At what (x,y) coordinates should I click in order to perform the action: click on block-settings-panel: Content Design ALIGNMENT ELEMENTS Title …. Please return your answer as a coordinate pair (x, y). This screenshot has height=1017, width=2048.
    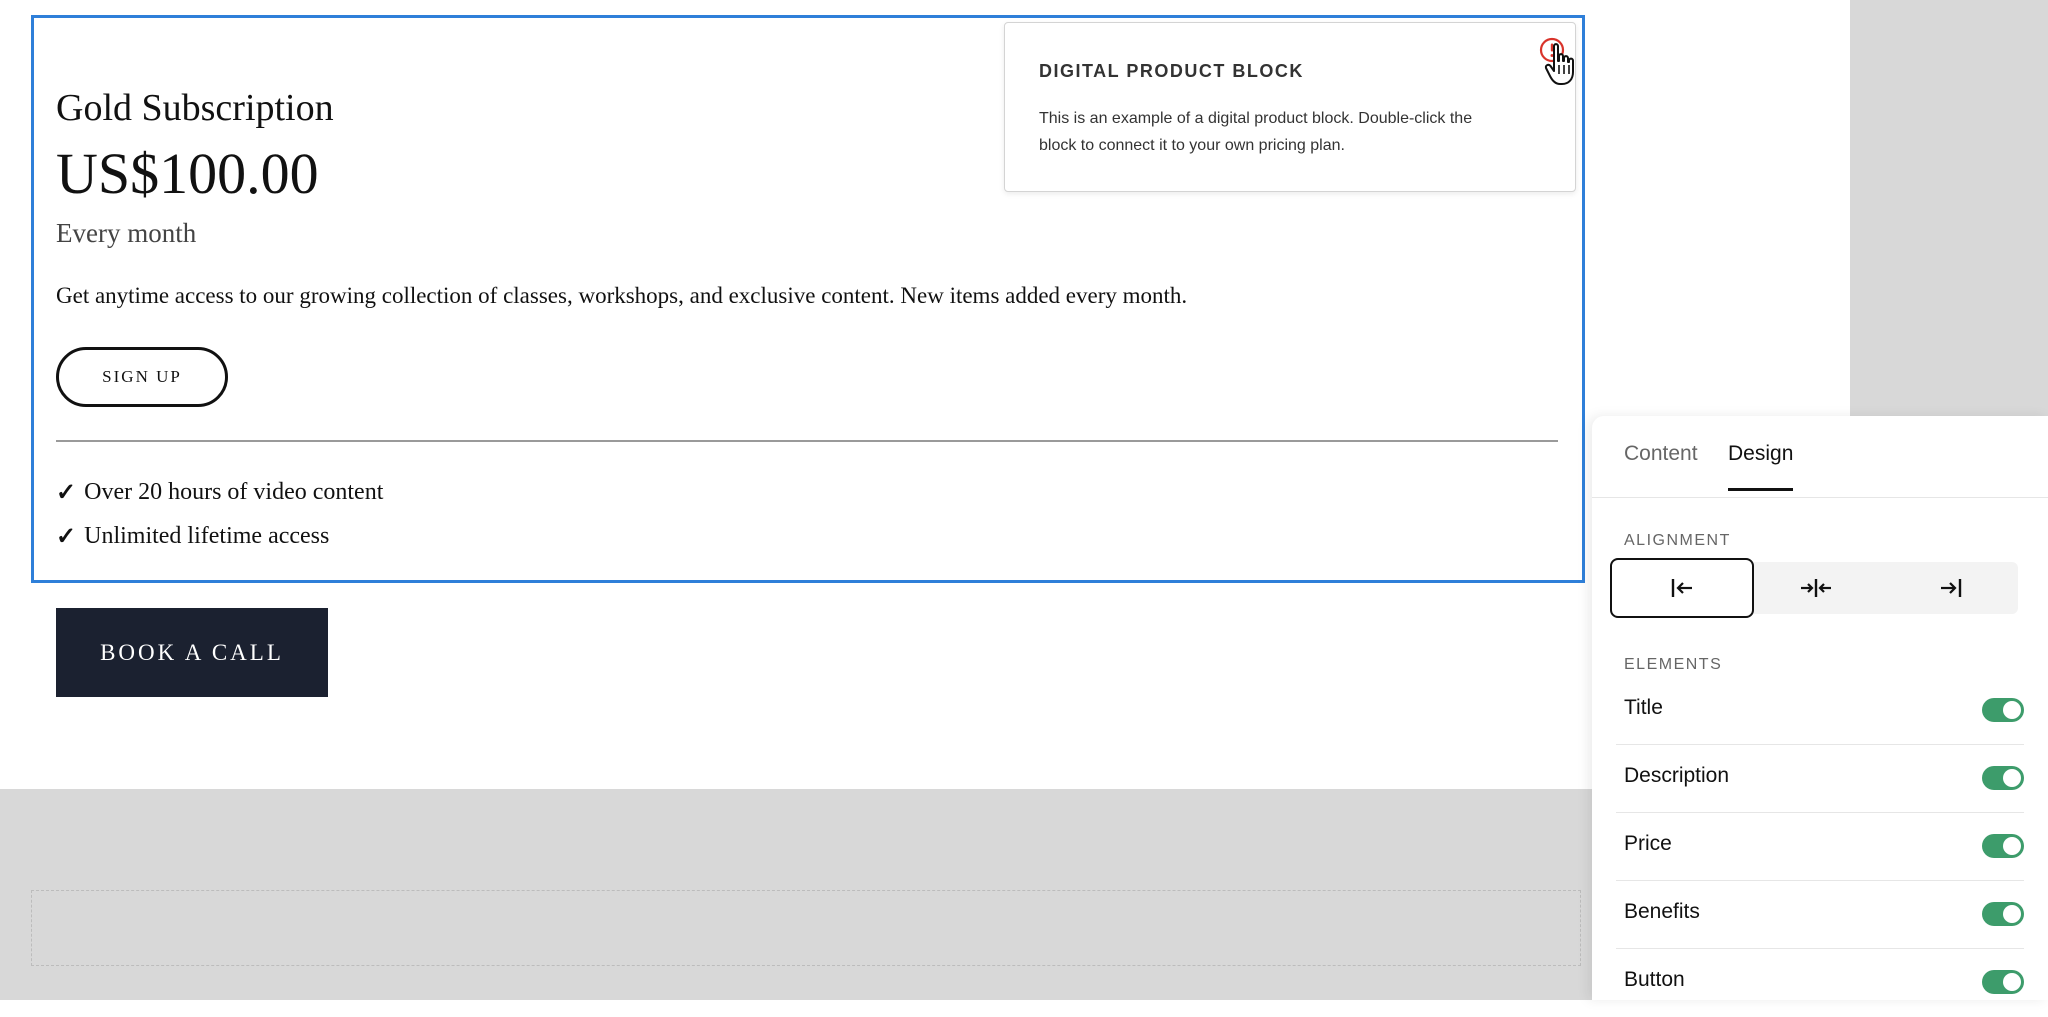
    Looking at the image, I should click on (1820, 708).